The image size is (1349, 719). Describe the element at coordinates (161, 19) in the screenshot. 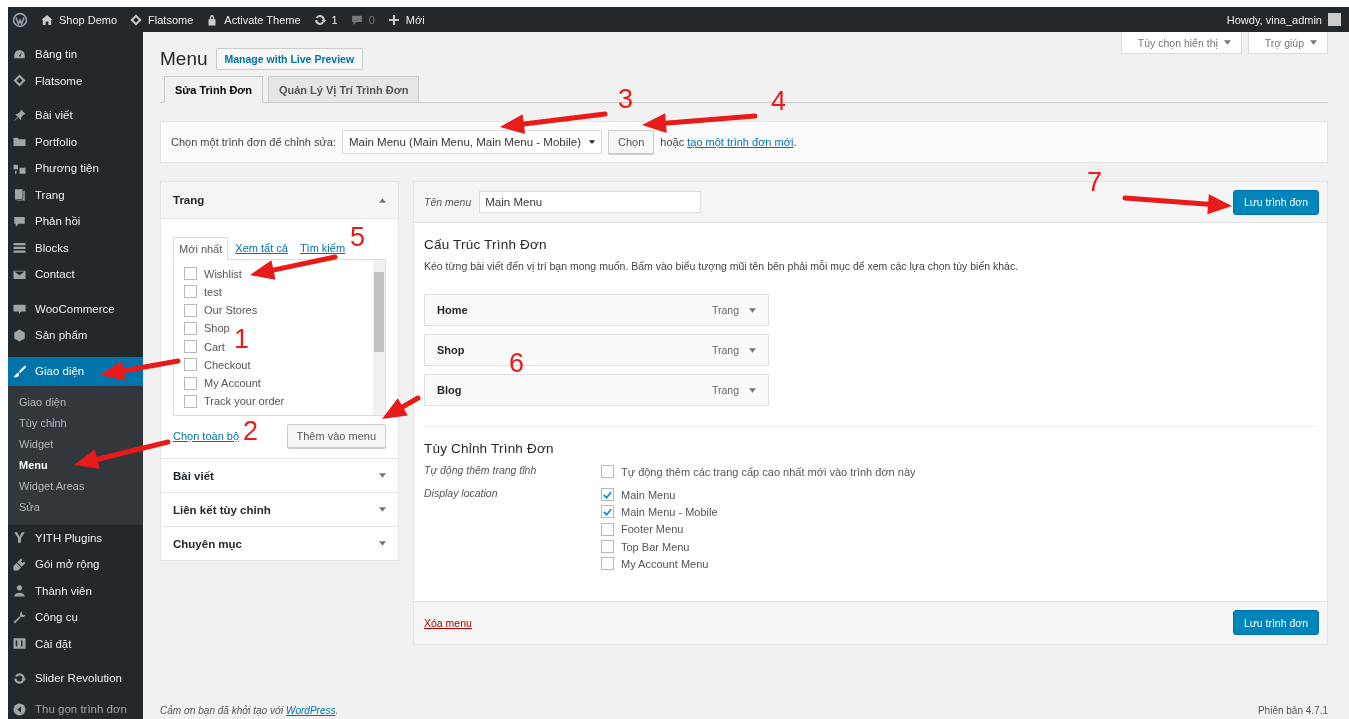

I see `admin-bar-link: Flatsome` at that location.